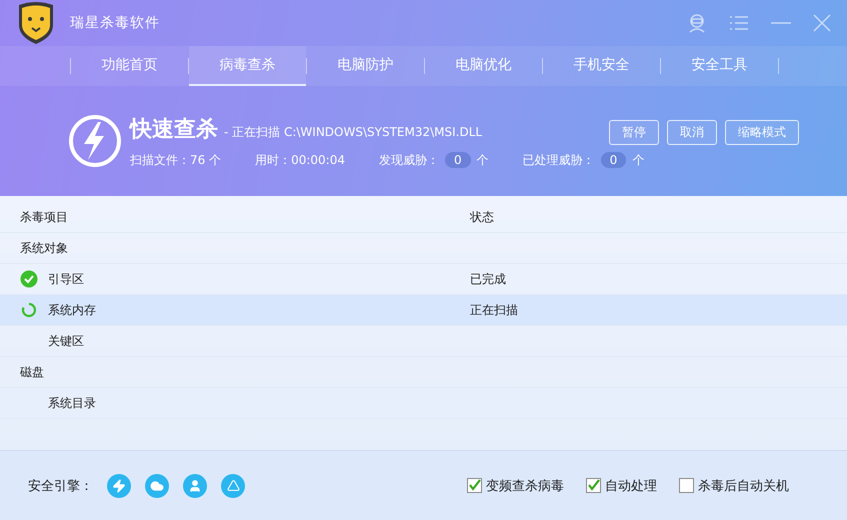 The height and width of the screenshot is (520, 847). I want to click on stat-label: 发现威胁：, so click(409, 160).